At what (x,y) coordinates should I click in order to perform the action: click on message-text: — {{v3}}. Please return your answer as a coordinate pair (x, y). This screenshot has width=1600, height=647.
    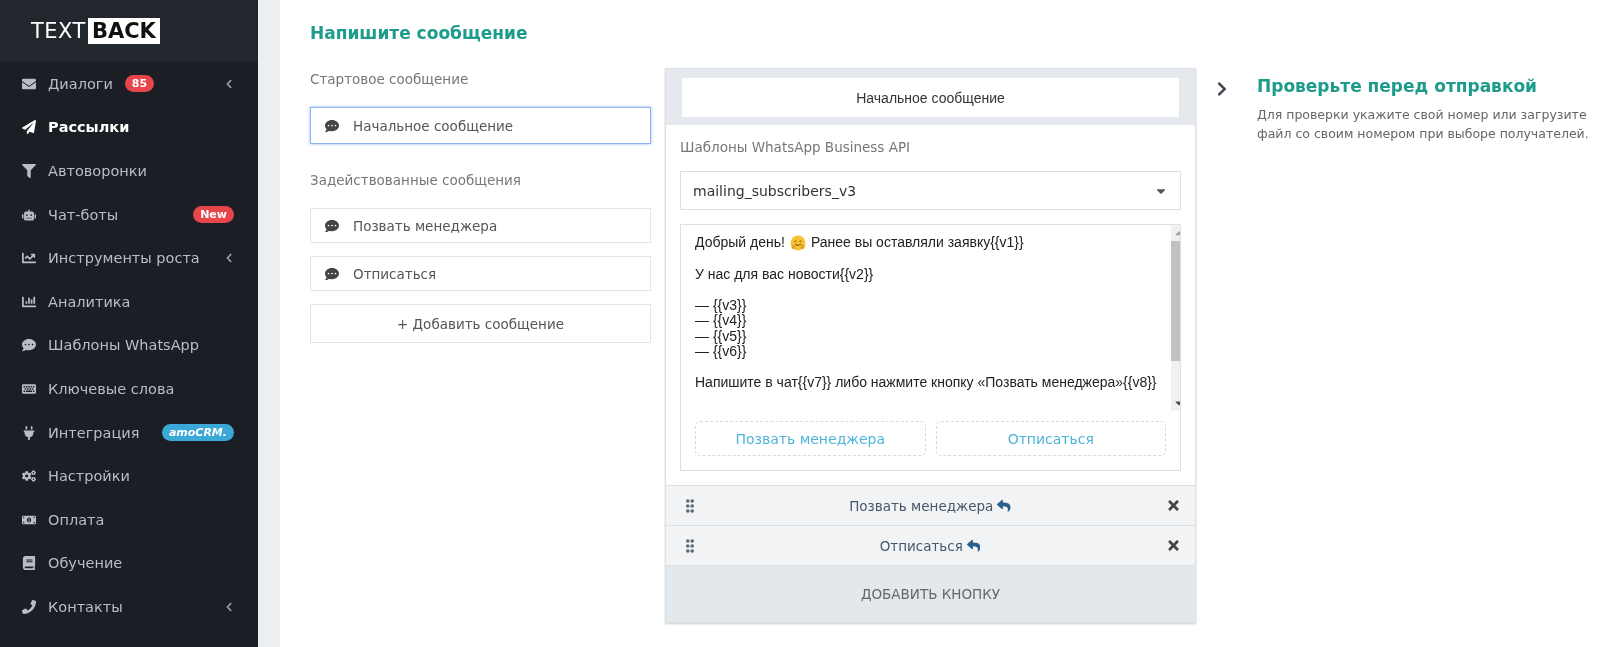
    Looking at the image, I should click on (721, 305).